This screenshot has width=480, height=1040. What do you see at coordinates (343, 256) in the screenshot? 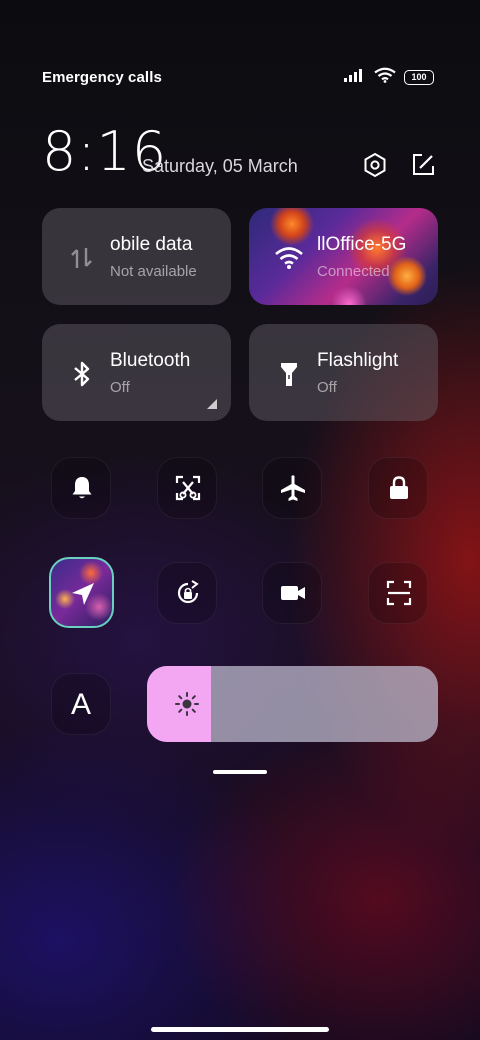
I see `wifi-tile: llOffice-5G Connected` at bounding box center [343, 256].